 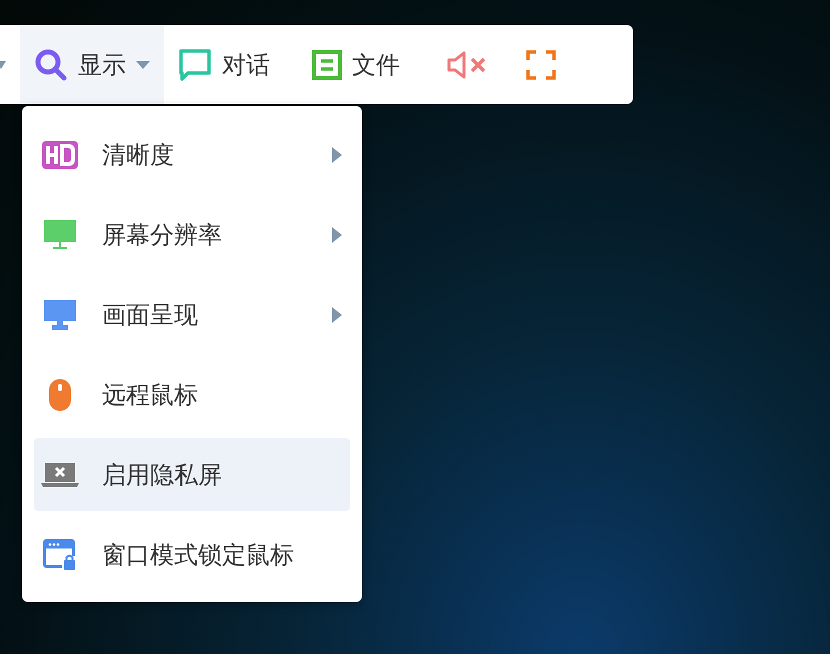 I want to click on toolbar-button: 对话, so click(x=231, y=64).